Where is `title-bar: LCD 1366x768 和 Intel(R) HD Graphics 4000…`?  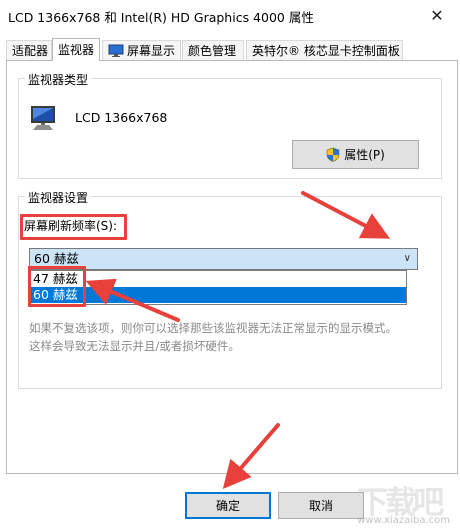 title-bar: LCD 1366x768 和 Intel(R) HD Graphics 4000… is located at coordinates (230, 15).